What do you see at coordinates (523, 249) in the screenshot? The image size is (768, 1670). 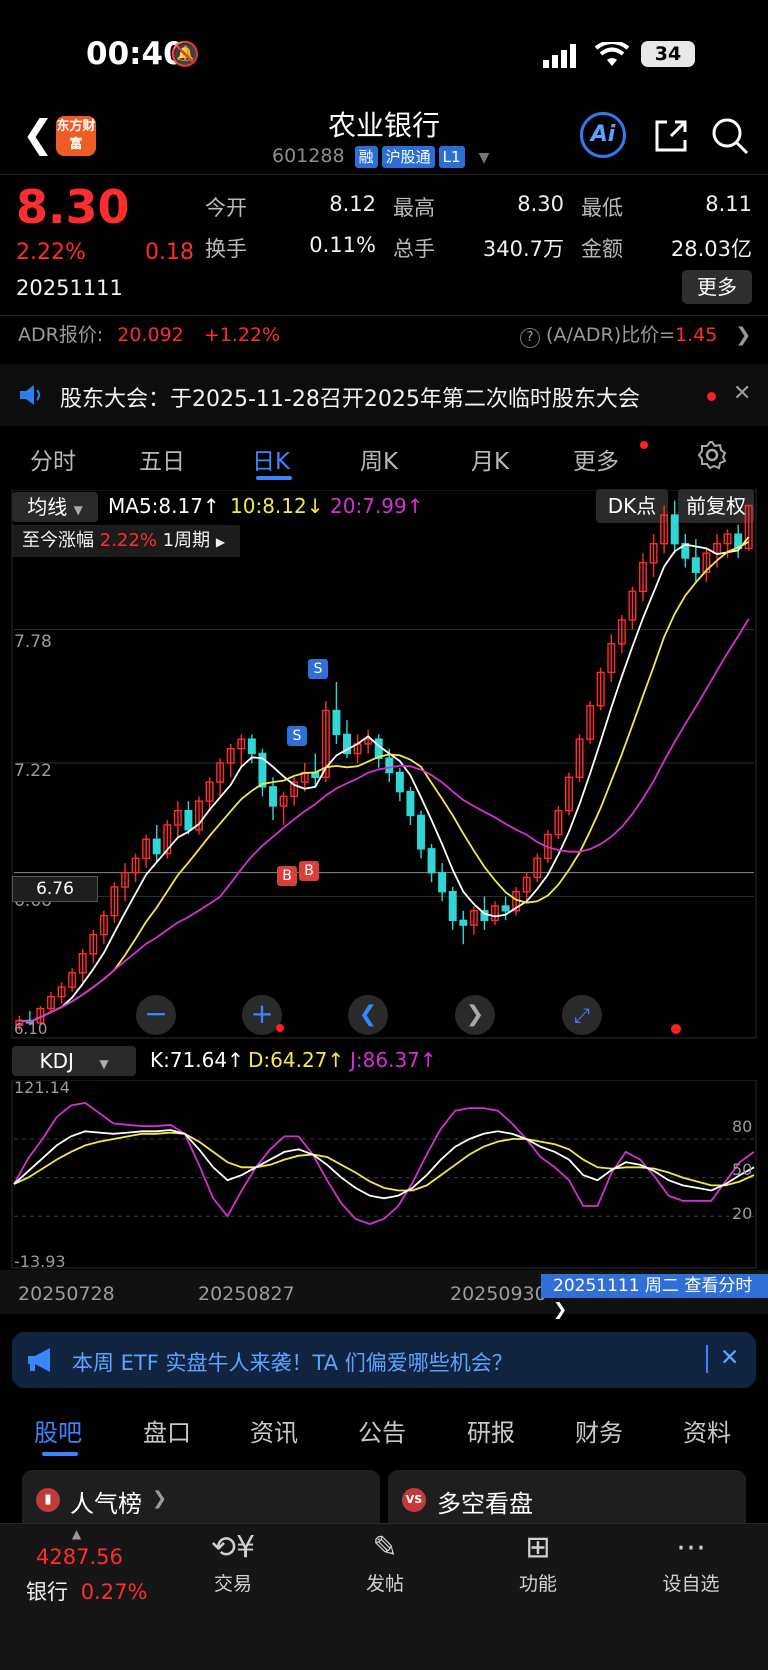 I see `volume-value: 340.7万` at bounding box center [523, 249].